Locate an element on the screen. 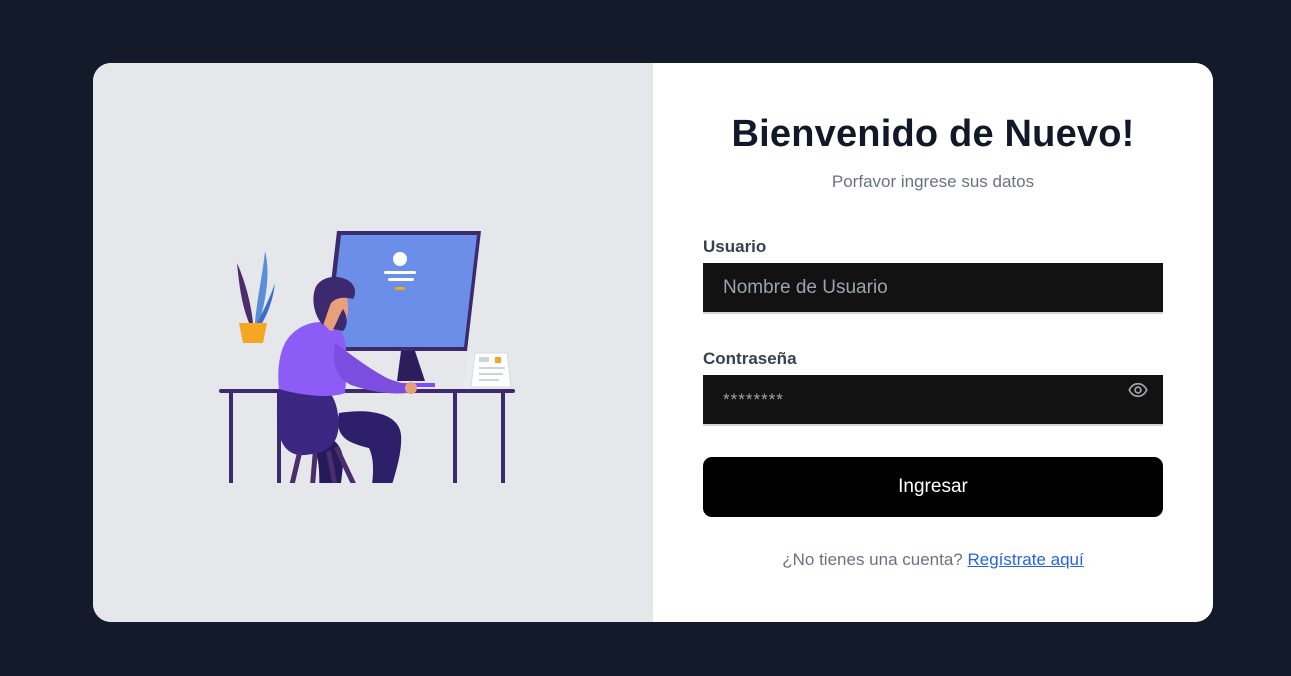  username-field-container is located at coordinates (933, 288).